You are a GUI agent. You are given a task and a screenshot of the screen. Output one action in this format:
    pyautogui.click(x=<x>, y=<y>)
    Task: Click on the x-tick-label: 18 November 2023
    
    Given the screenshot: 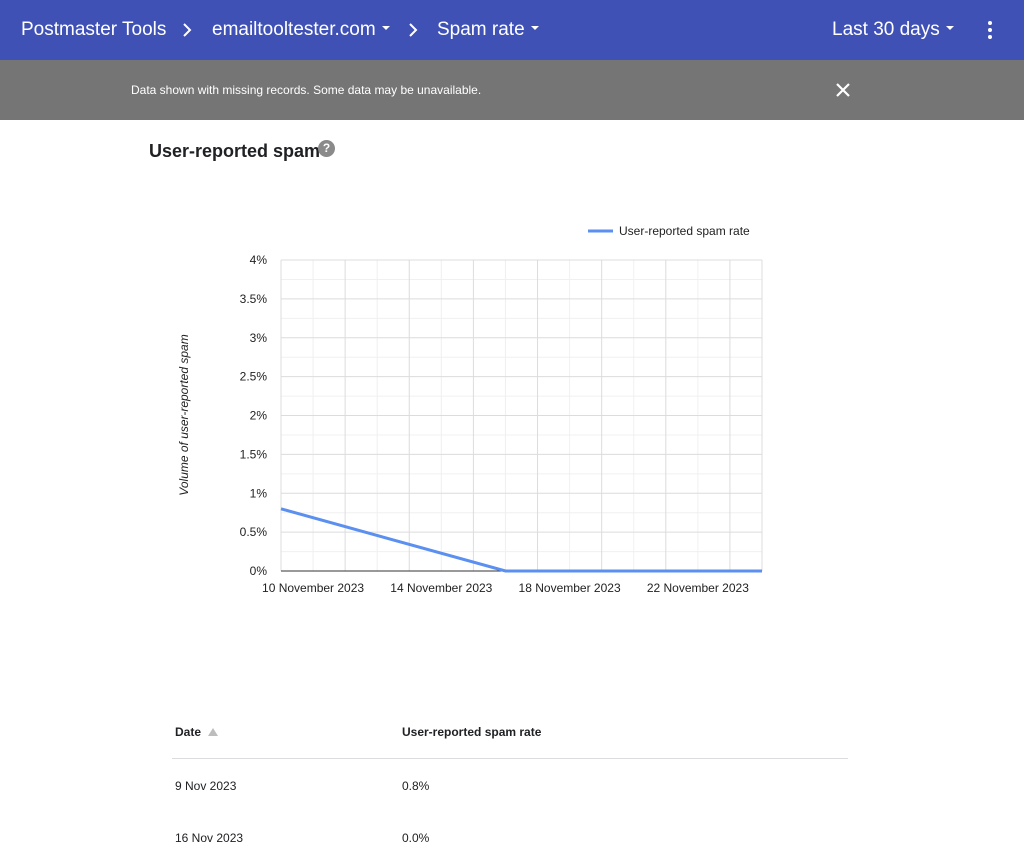 What is the action you would take?
    pyautogui.click(x=570, y=588)
    